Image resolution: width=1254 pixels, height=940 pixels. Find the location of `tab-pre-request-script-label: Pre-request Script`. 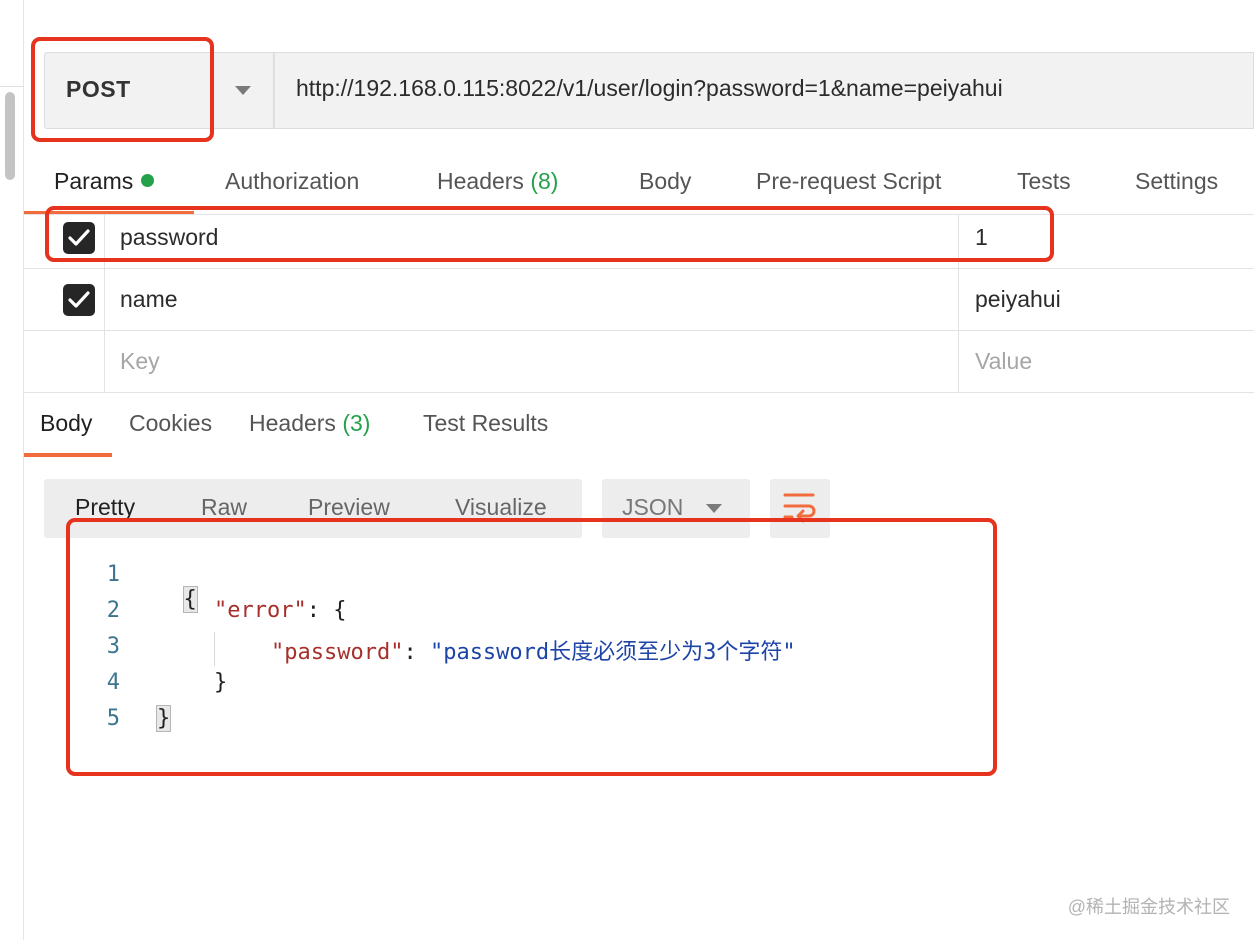

tab-pre-request-script-label: Pre-request Script is located at coordinates (849, 181).